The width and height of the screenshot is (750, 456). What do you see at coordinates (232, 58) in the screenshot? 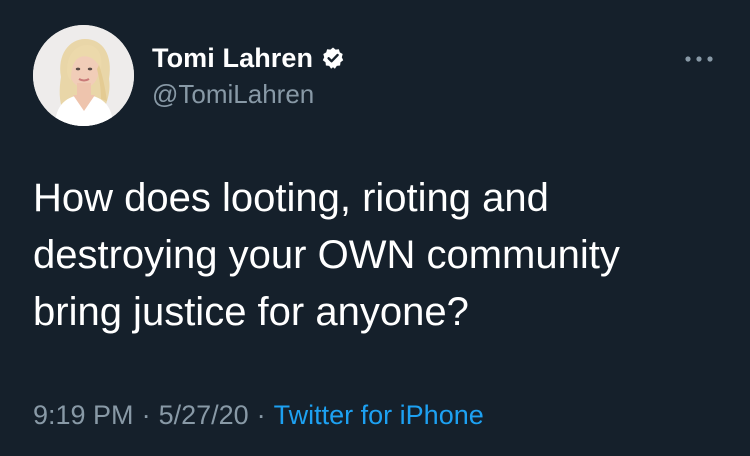
I see `author-display-name: Tomi Lahren` at bounding box center [232, 58].